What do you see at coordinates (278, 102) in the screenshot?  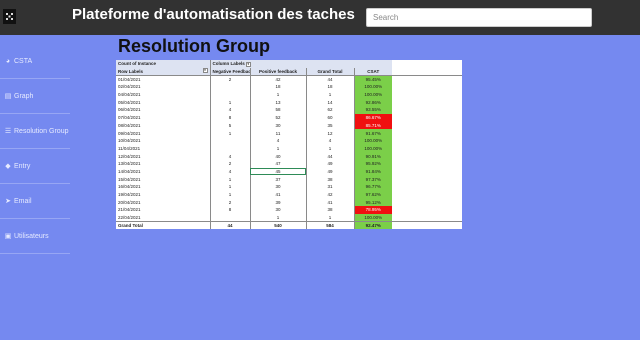 I see `positive-feedback-cell: 13` at bounding box center [278, 102].